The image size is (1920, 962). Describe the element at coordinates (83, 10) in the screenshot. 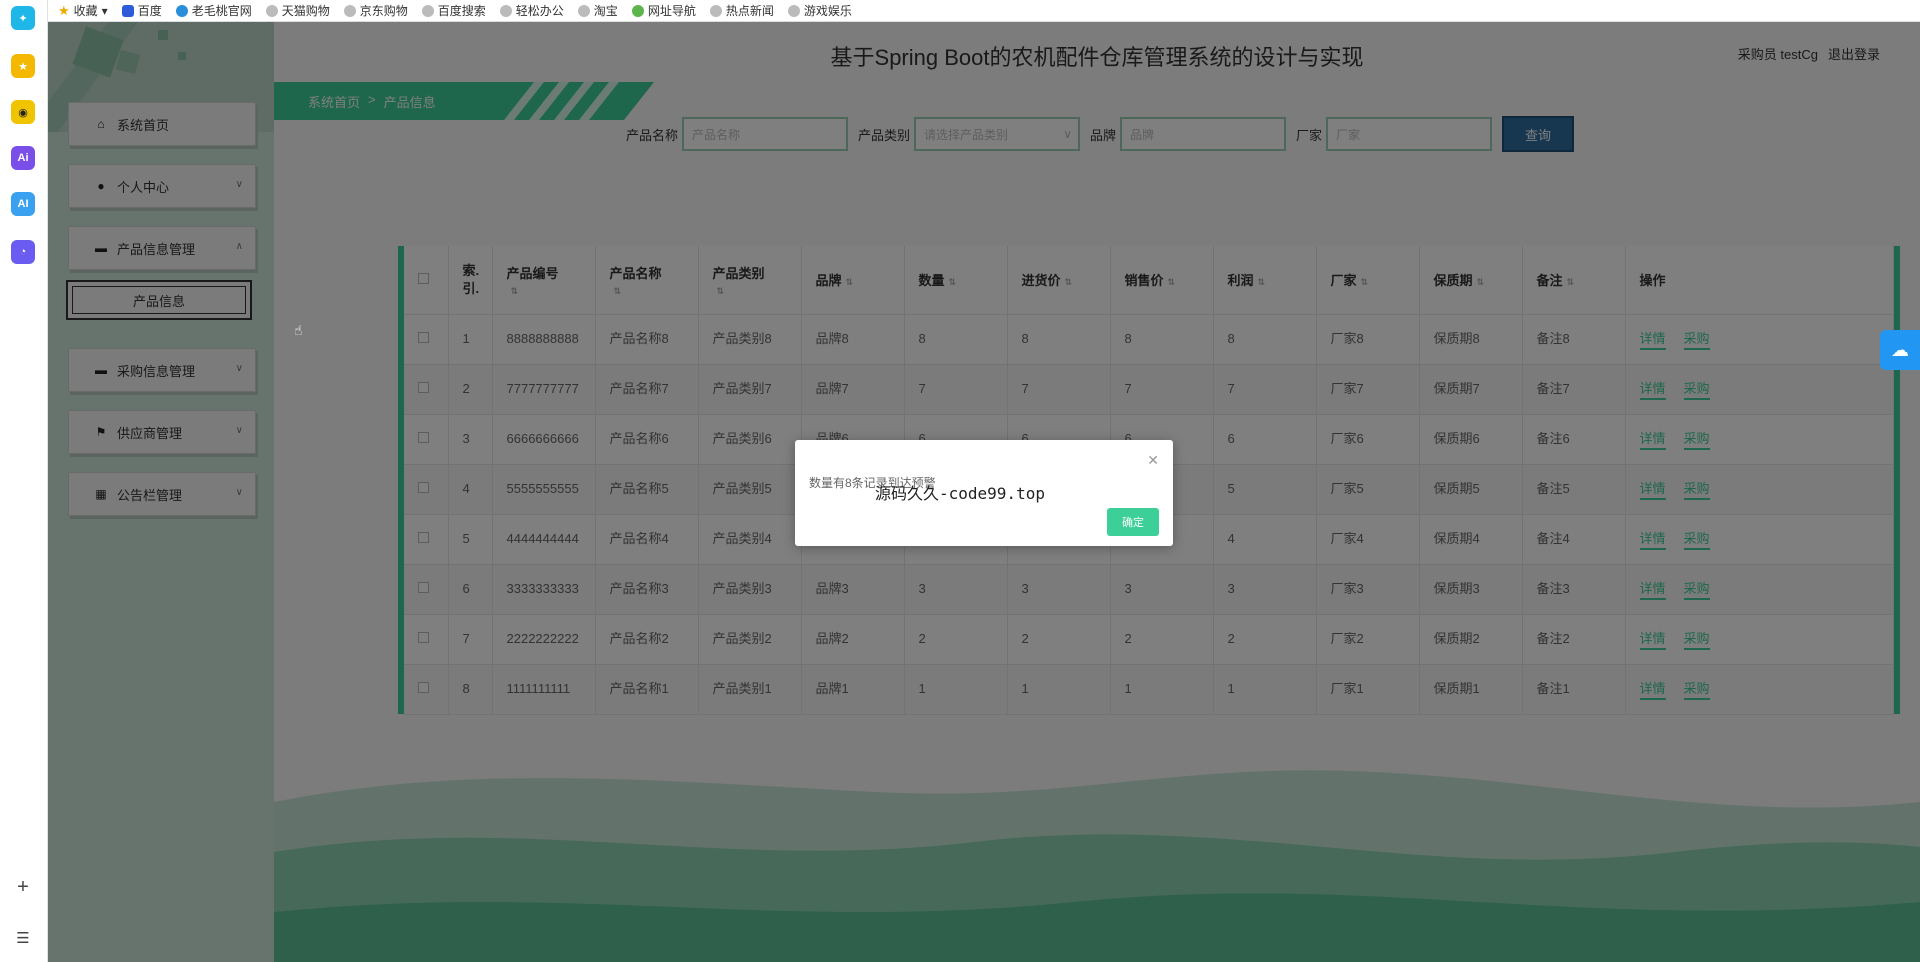

I see `bookmark-favorites: ★ 收藏 ▾` at that location.